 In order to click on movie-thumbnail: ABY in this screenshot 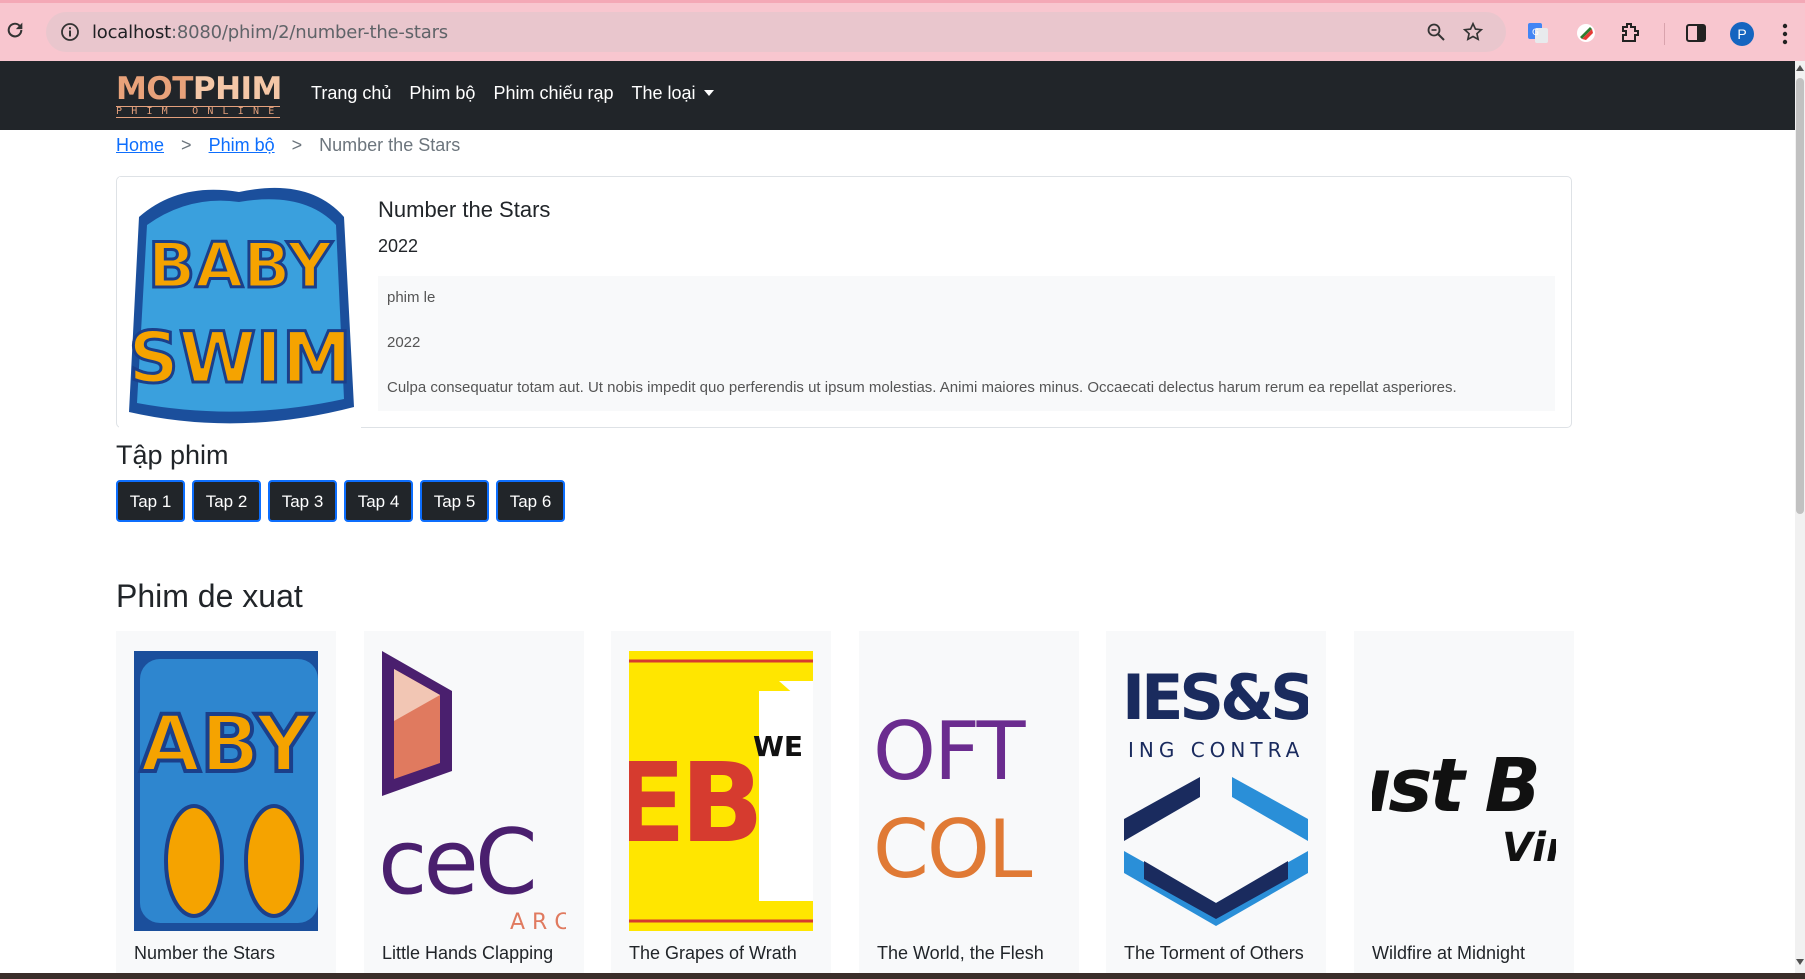, I will do `click(226, 791)`.